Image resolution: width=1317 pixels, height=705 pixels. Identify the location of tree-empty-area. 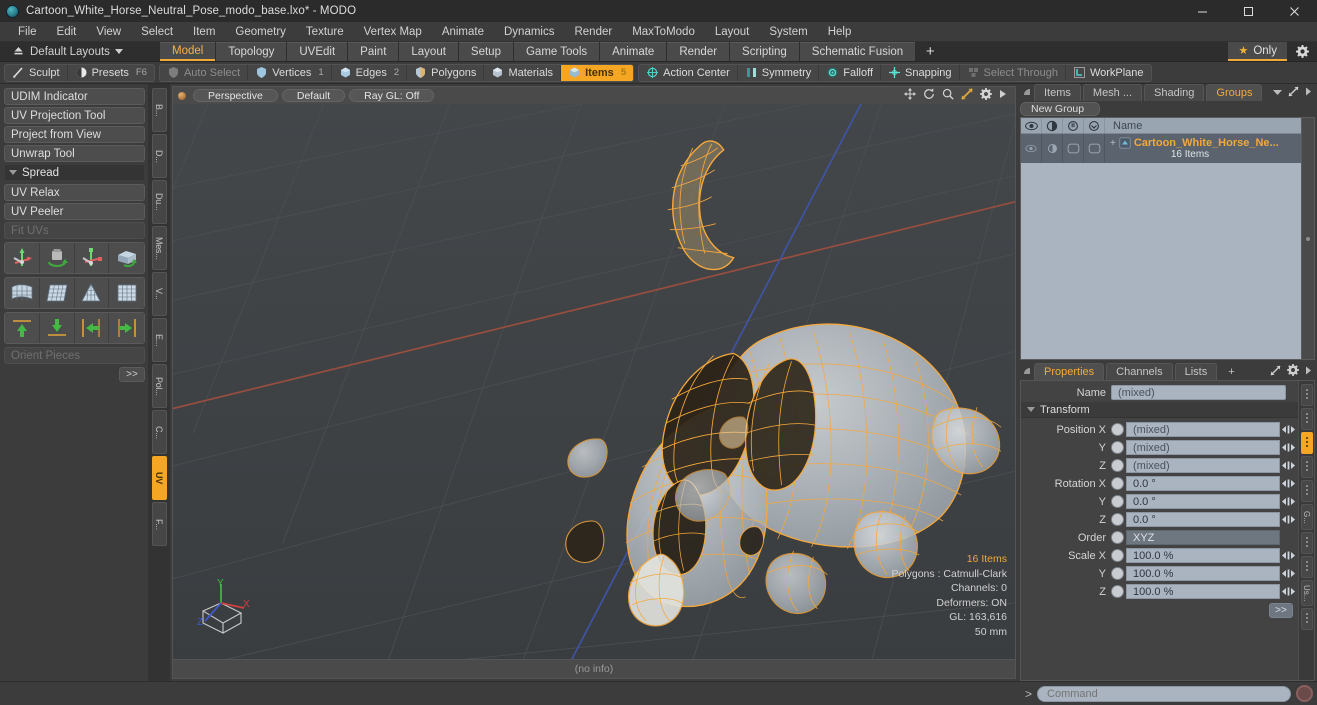
(1167, 261).